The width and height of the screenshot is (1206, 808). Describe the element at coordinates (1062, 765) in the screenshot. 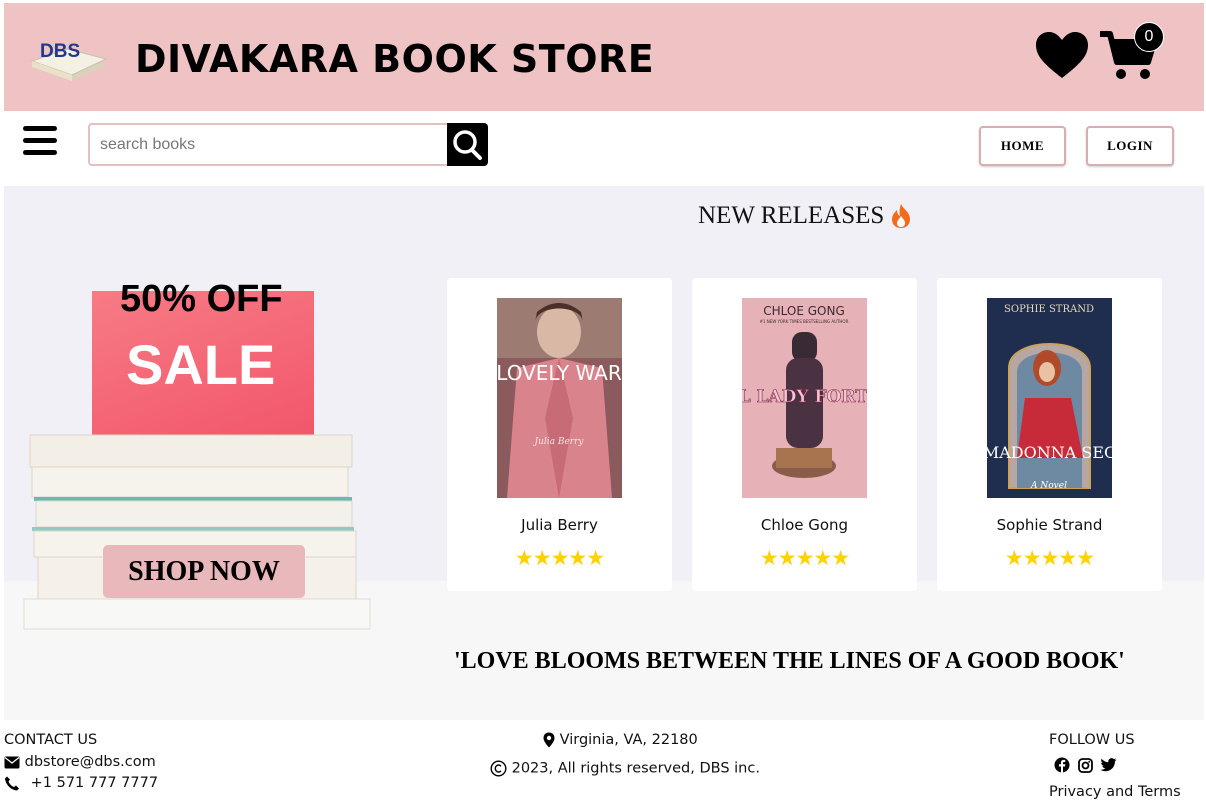

I see `facebook-icon` at that location.